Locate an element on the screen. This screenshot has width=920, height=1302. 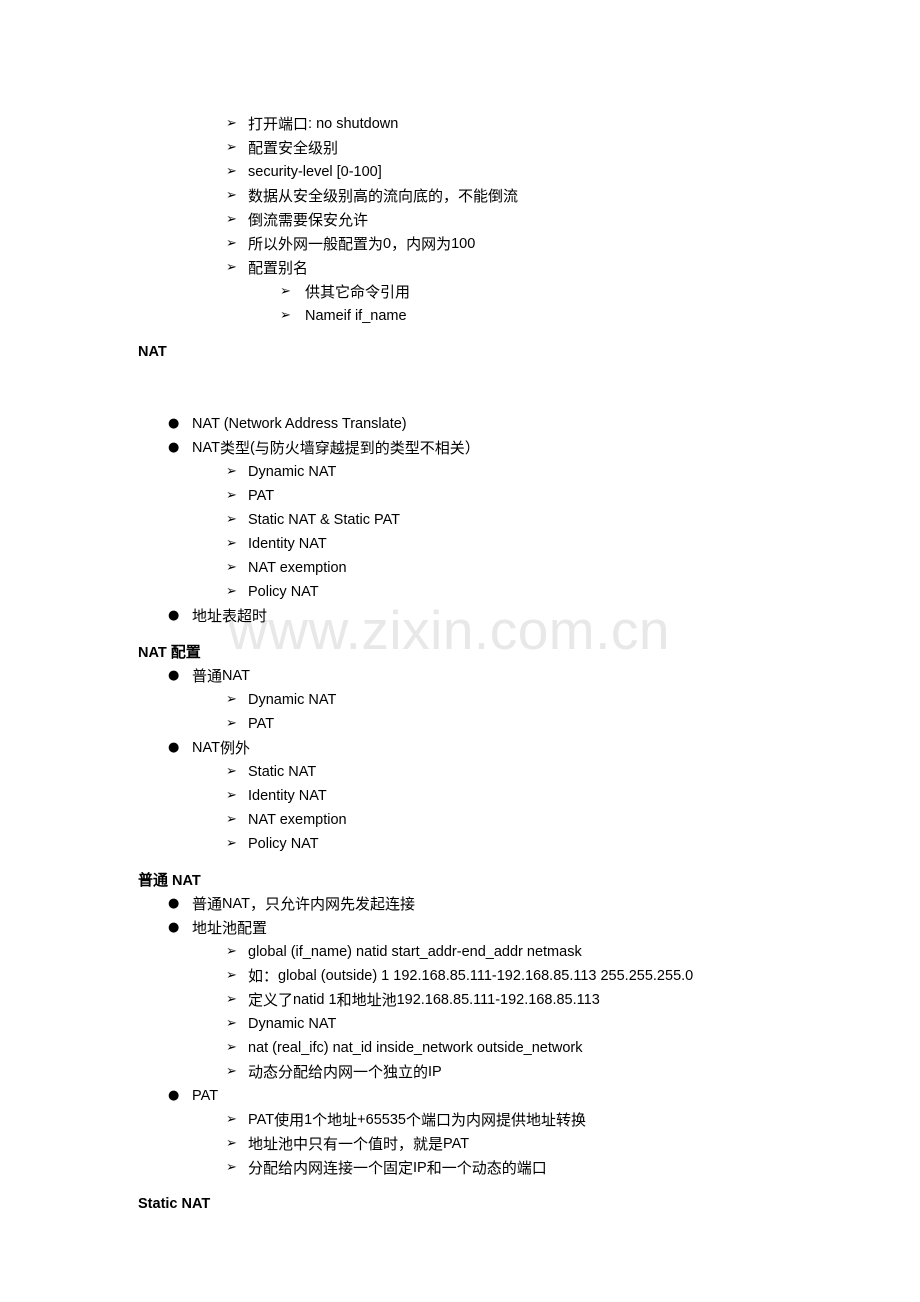
text-run-cjk: 倒流需要保安允许 is located at coordinates (308, 220).